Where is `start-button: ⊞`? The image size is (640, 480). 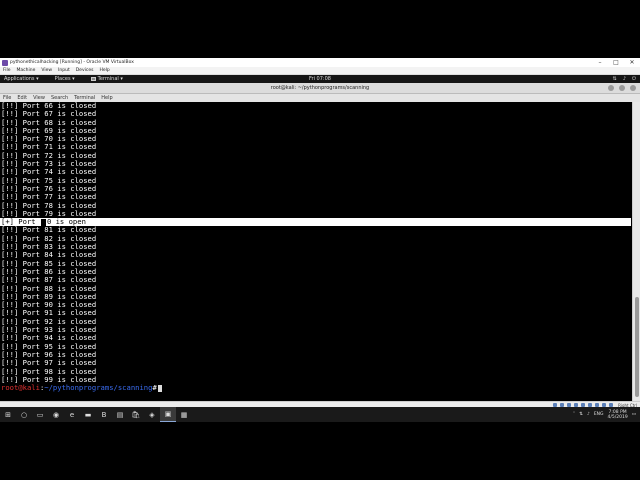 start-button: ⊞ is located at coordinates (8, 414).